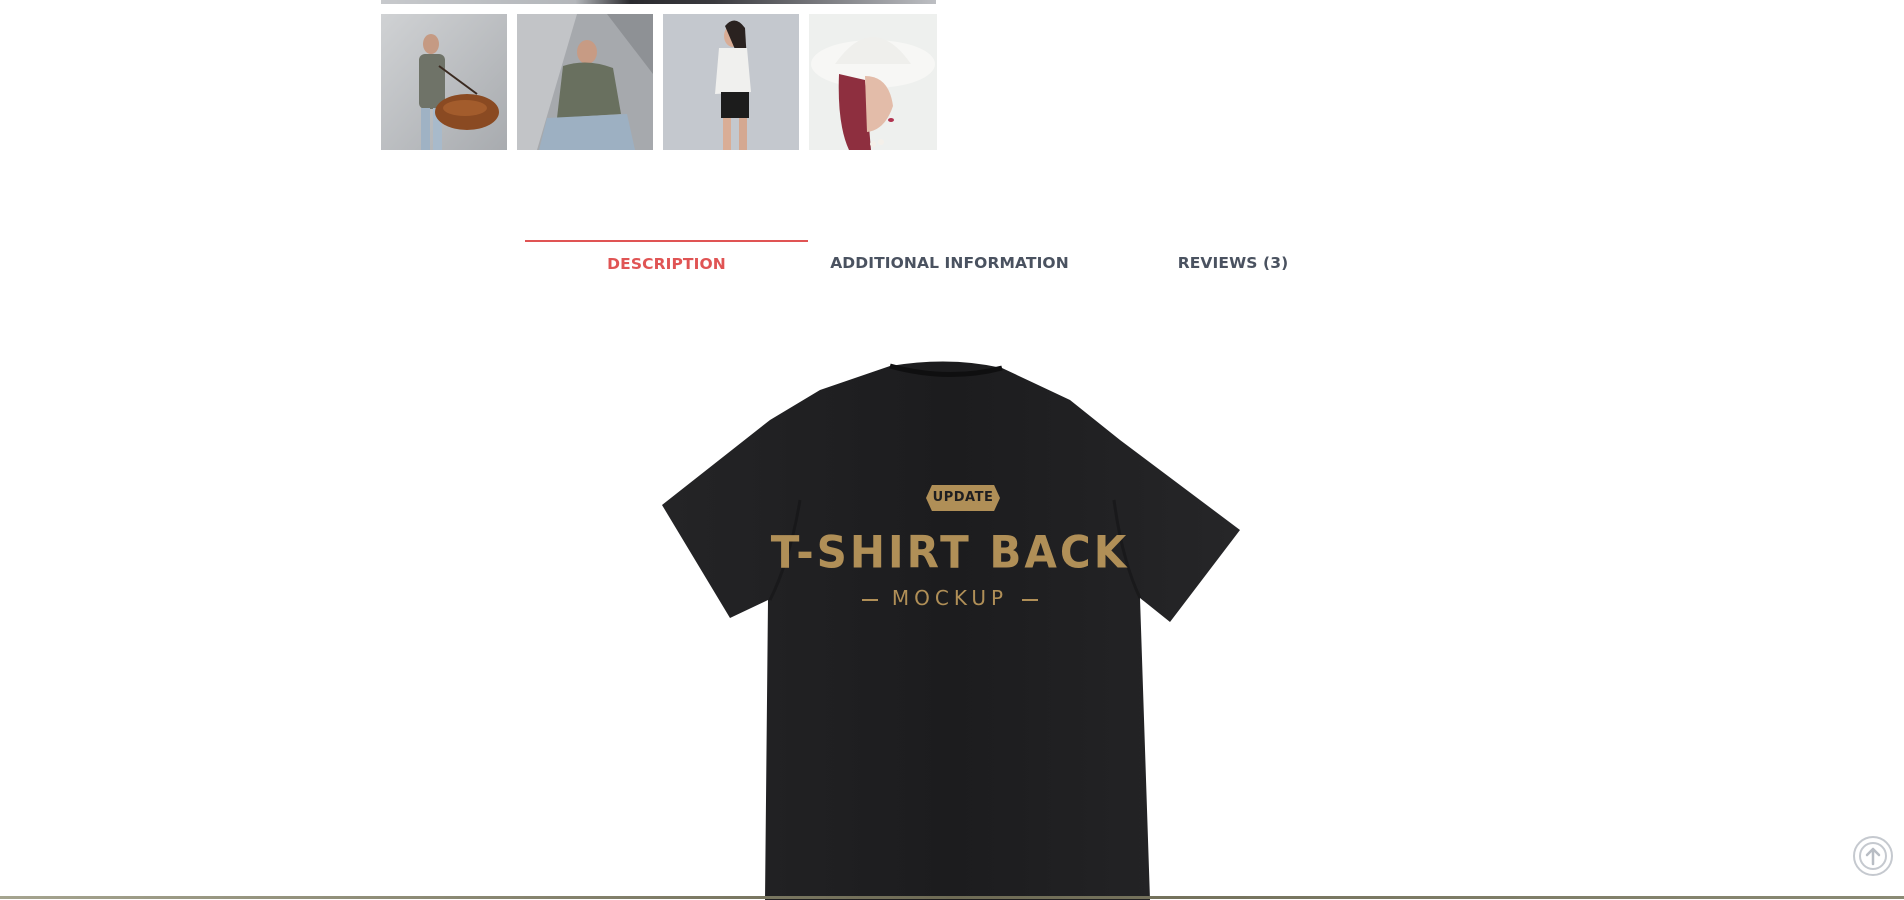 This screenshot has width=1904, height=900. I want to click on tab-reviews: REVIEWS (3), so click(1233, 260).